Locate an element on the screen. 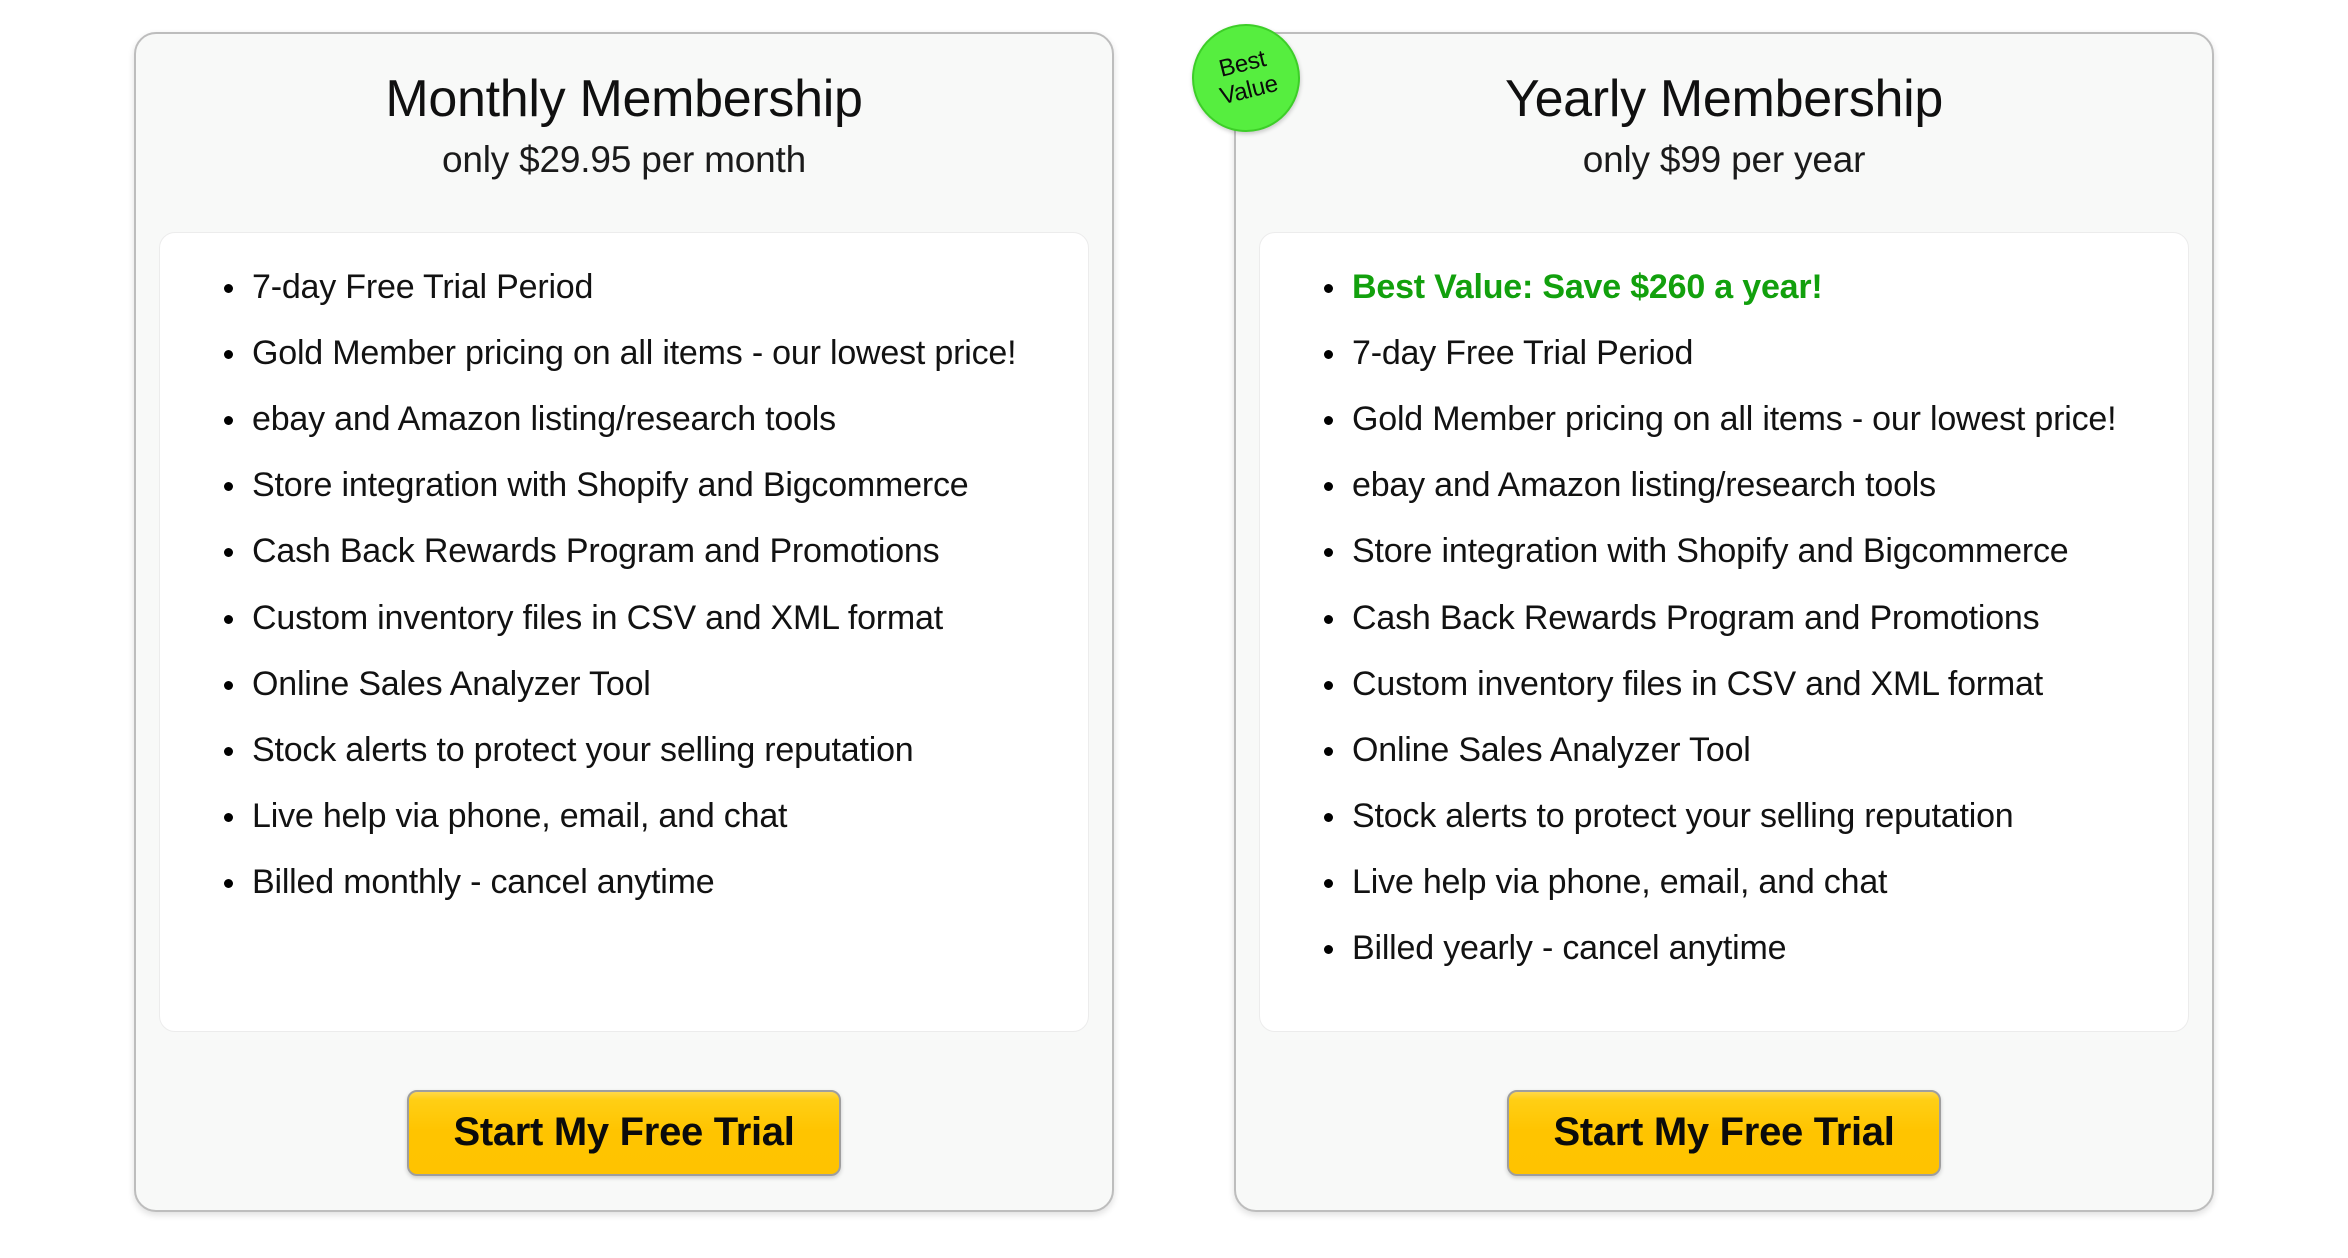 The width and height of the screenshot is (2348, 1258). list-item-highlight: Best Value: Save $260 a year! is located at coordinates (1724, 287).